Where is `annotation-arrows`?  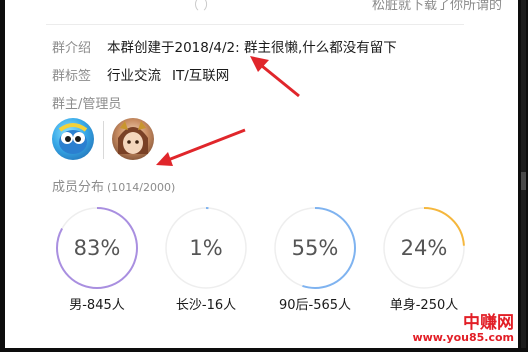
annotation-arrows is located at coordinates (228, 111).